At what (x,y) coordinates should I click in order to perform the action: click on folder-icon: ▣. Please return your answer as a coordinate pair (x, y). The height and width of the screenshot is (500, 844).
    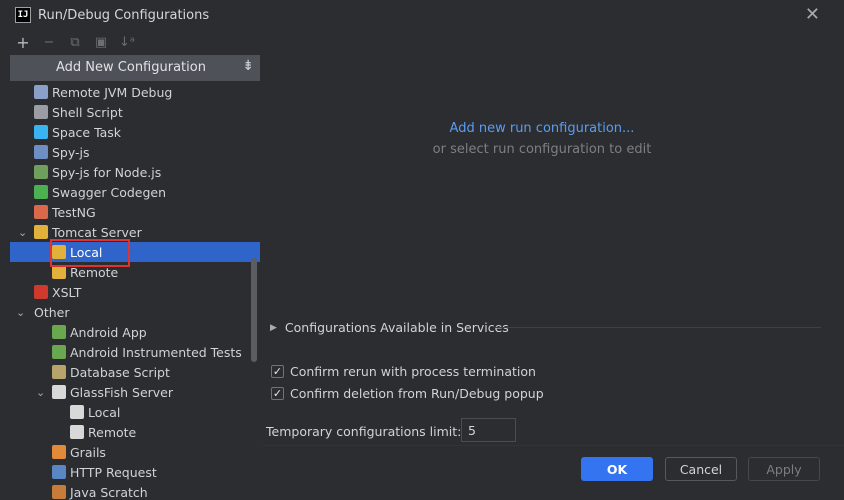
    Looking at the image, I should click on (101, 42).